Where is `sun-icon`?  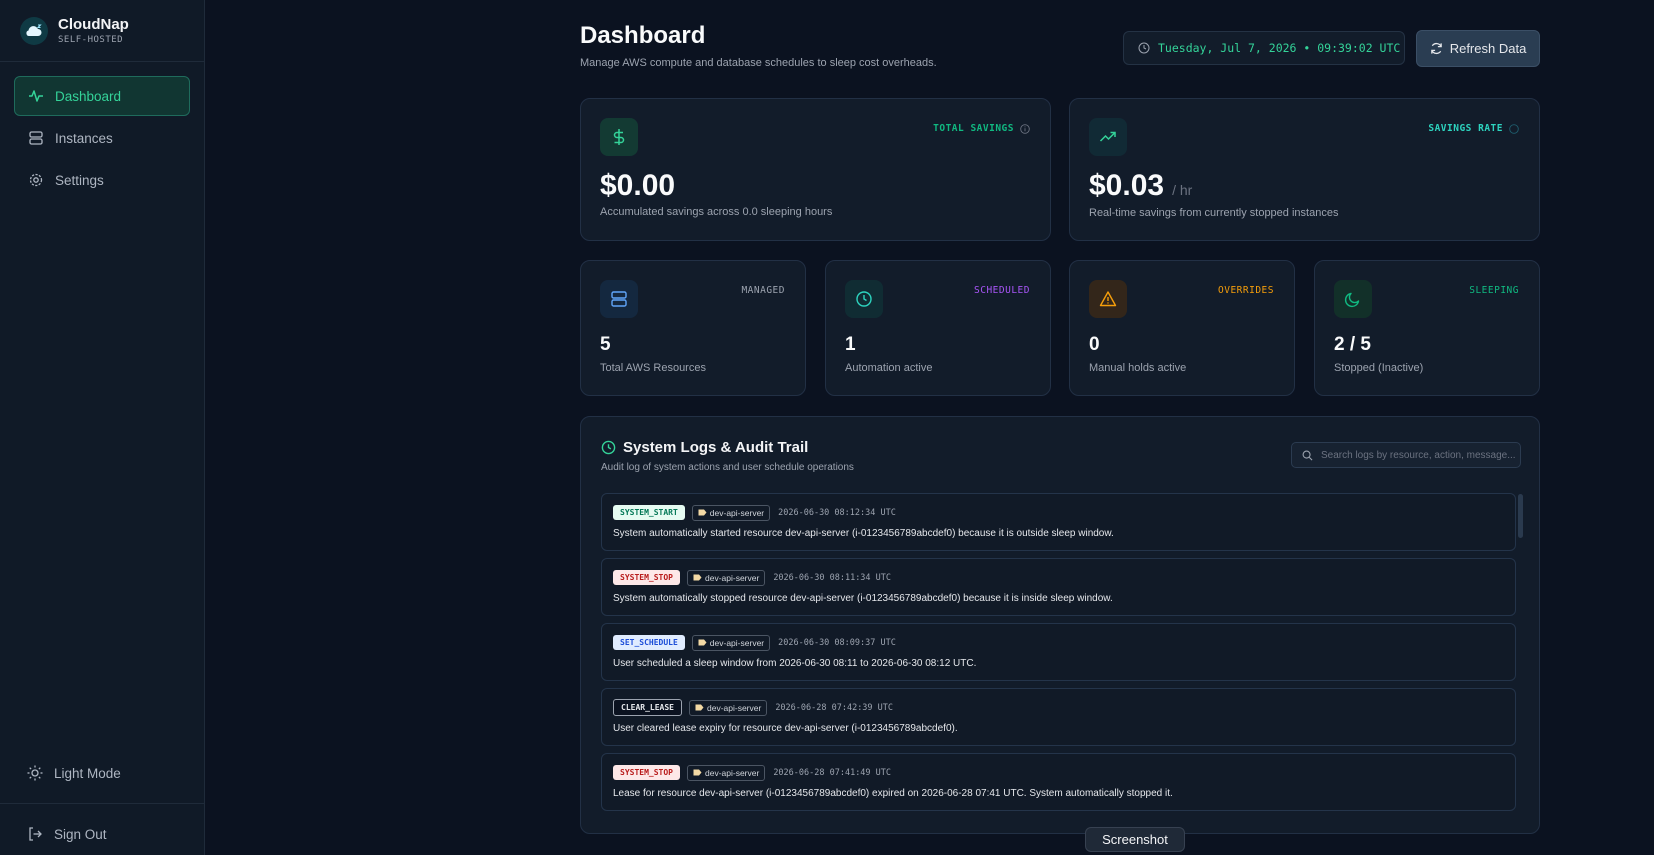 sun-icon is located at coordinates (35, 773).